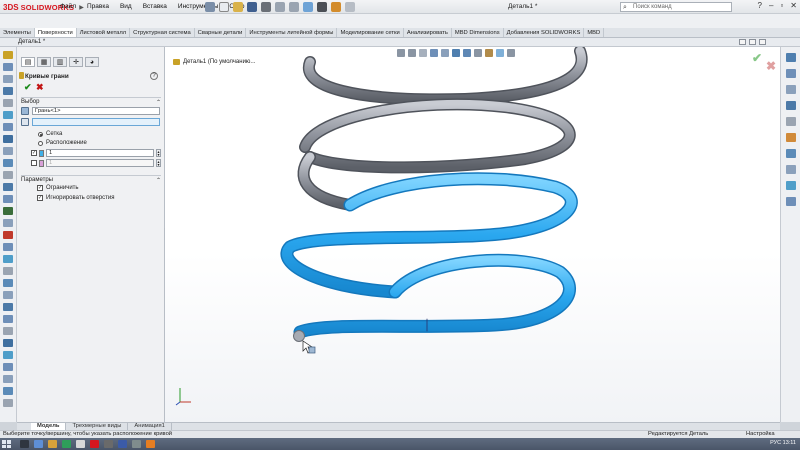 This screenshot has height=450, width=800. I want to click on file-explorer-icon, so click(791, 89).